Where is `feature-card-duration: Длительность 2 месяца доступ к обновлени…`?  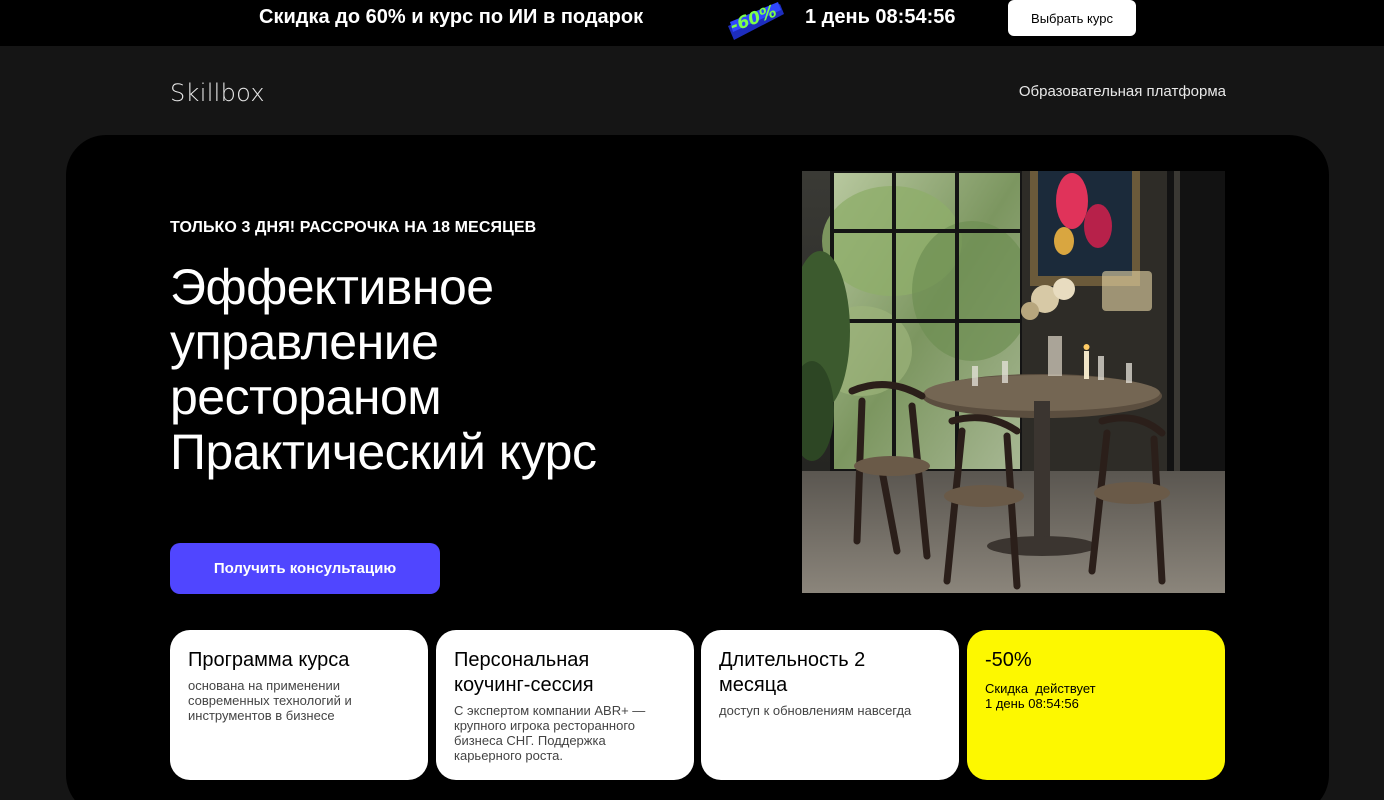 feature-card-duration: Длительность 2 месяца доступ к обновлени… is located at coordinates (830, 705).